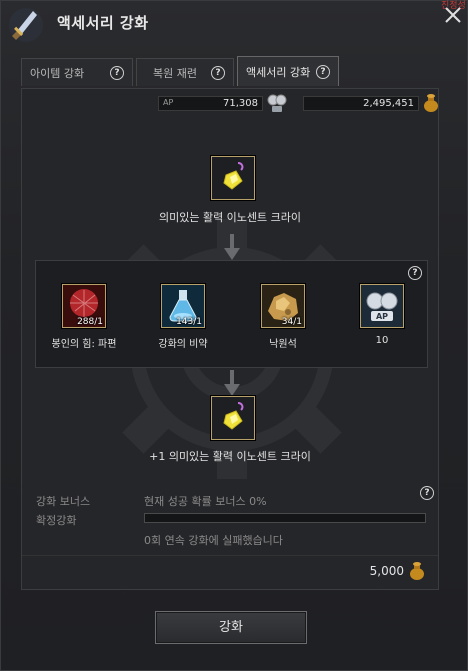 This screenshot has height=671, width=468. I want to click on bonus-label: 강화 보너스, so click(63, 501).